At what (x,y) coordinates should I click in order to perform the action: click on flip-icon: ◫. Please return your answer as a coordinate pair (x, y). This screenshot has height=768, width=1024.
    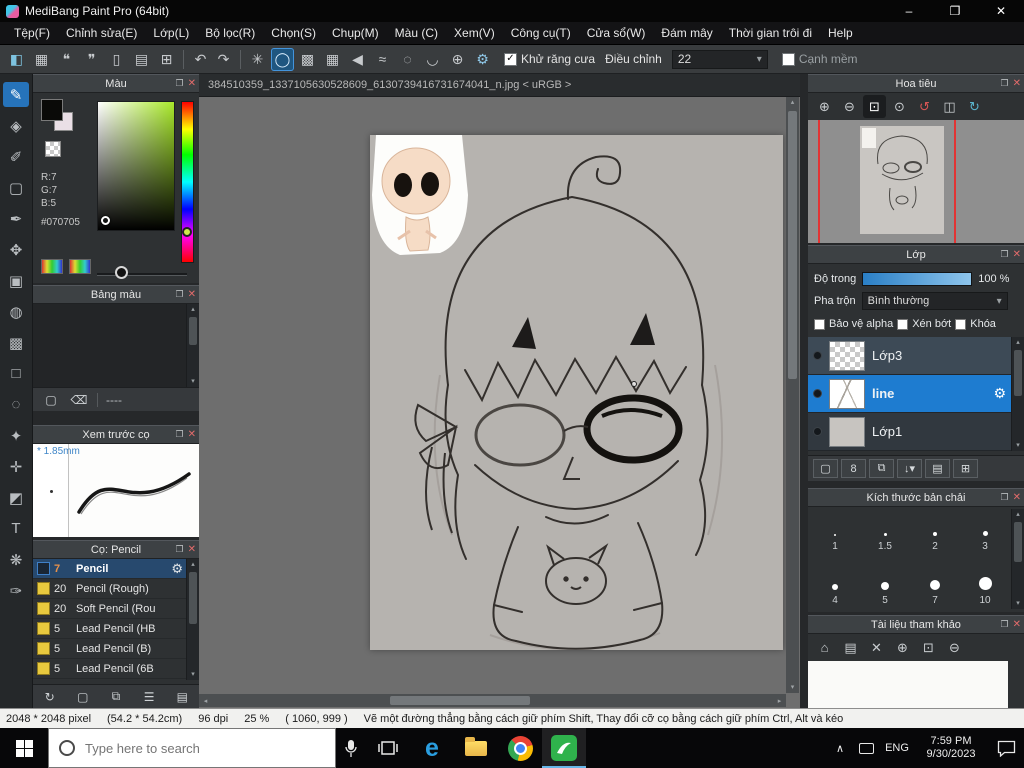
    Looking at the image, I should click on (949, 106).